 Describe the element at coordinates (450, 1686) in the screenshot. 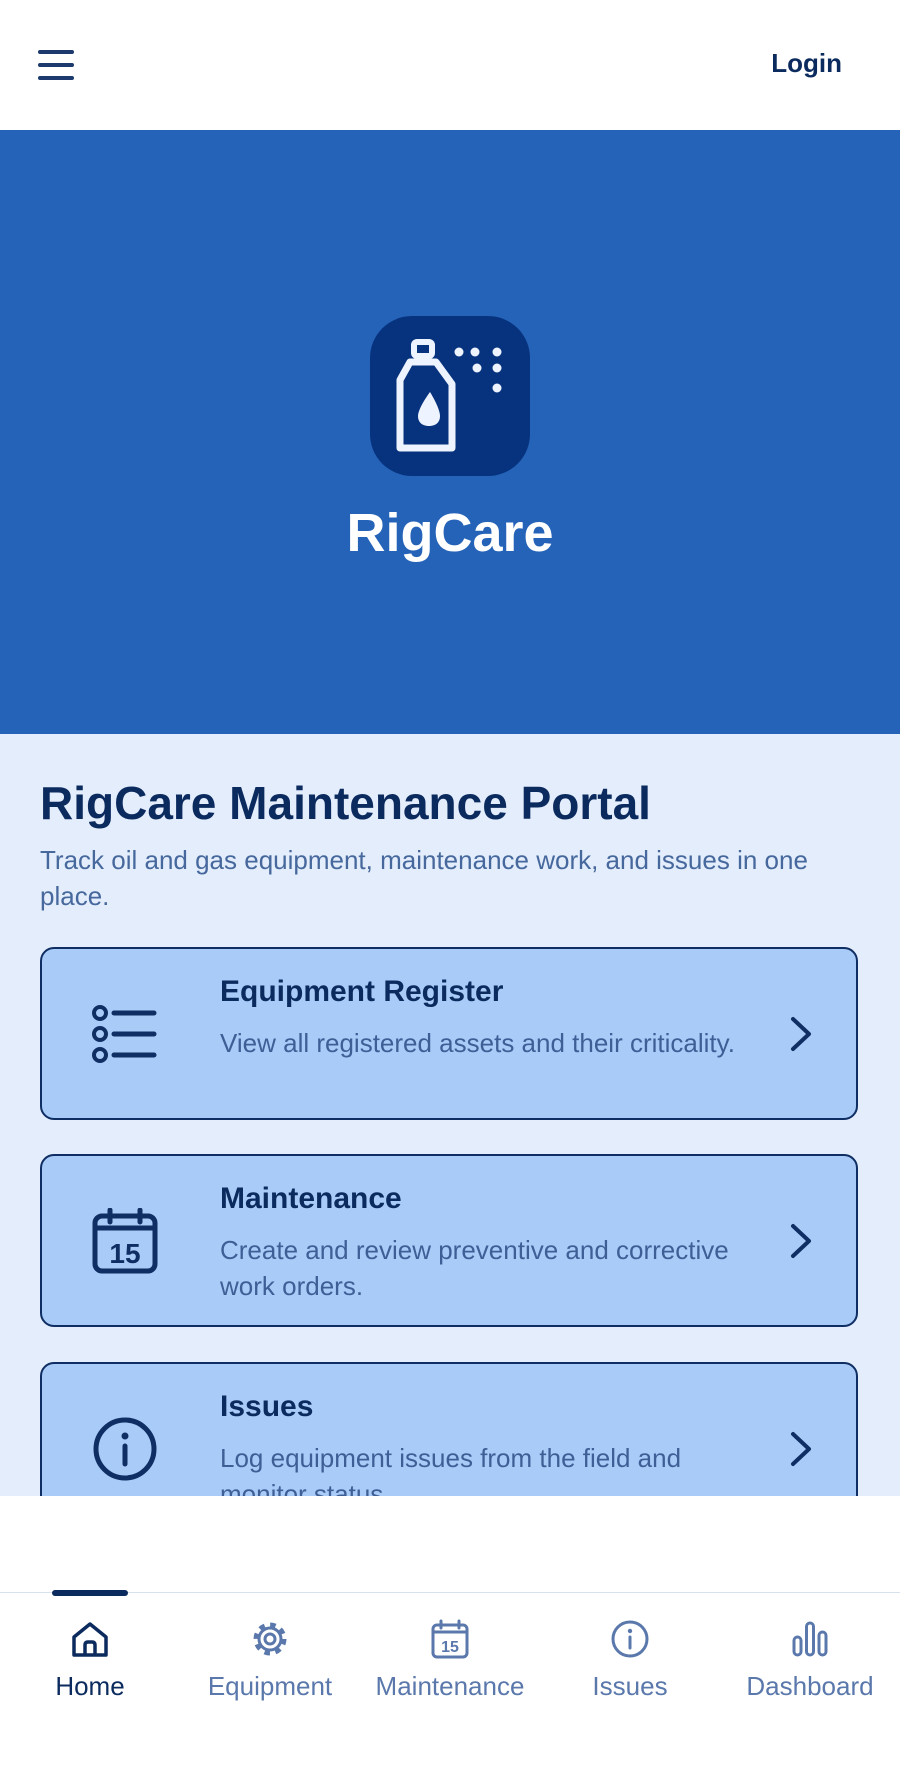

I see `nav-label: Maintenance` at that location.